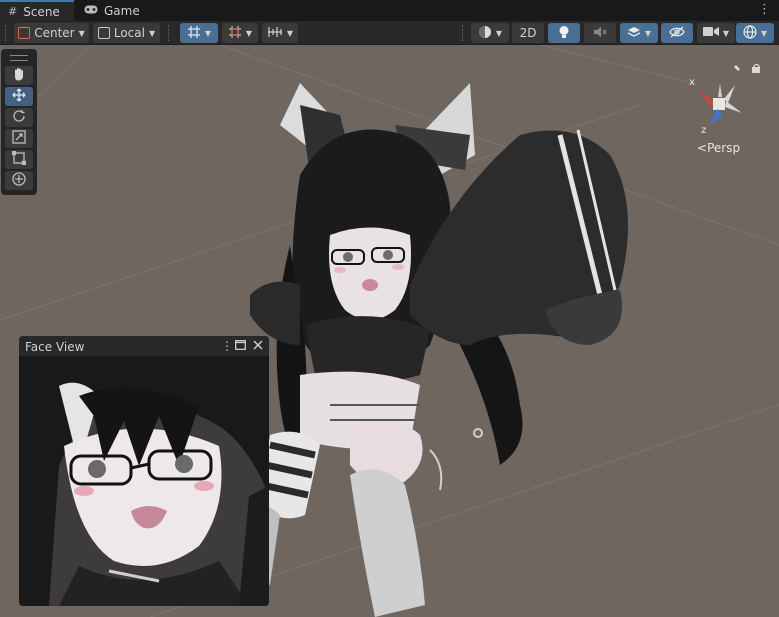 This screenshot has height=617, width=779. I want to click on 2d-mode-button: 2D, so click(528, 33).